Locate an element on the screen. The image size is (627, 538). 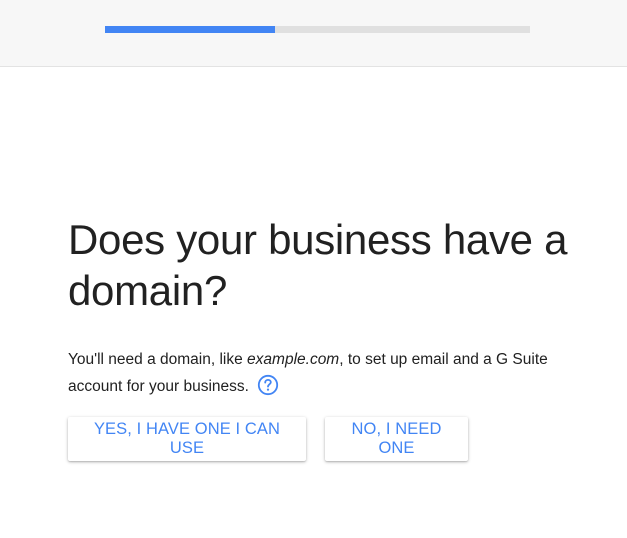
yes-have-domain-button: YES, I HAVE ONE I CAN USE is located at coordinates (187, 439).